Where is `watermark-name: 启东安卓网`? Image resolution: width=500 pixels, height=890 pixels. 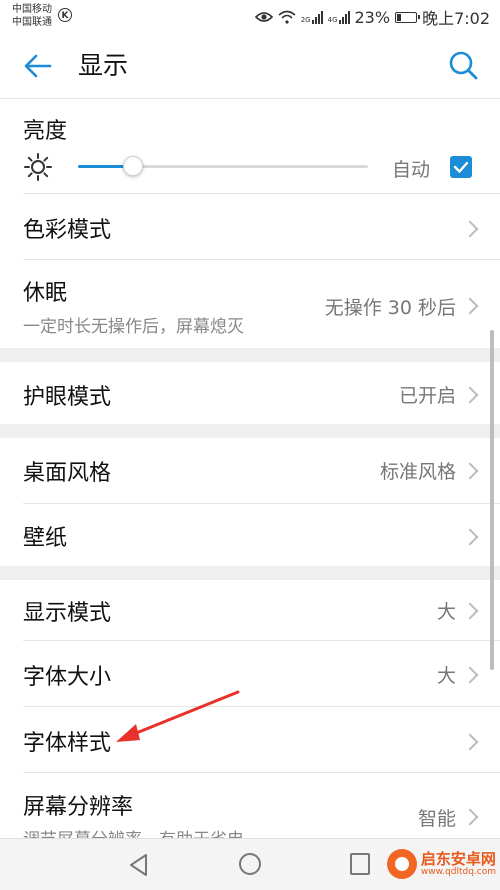 watermark-name: 启东安卓网 is located at coordinates (458, 859).